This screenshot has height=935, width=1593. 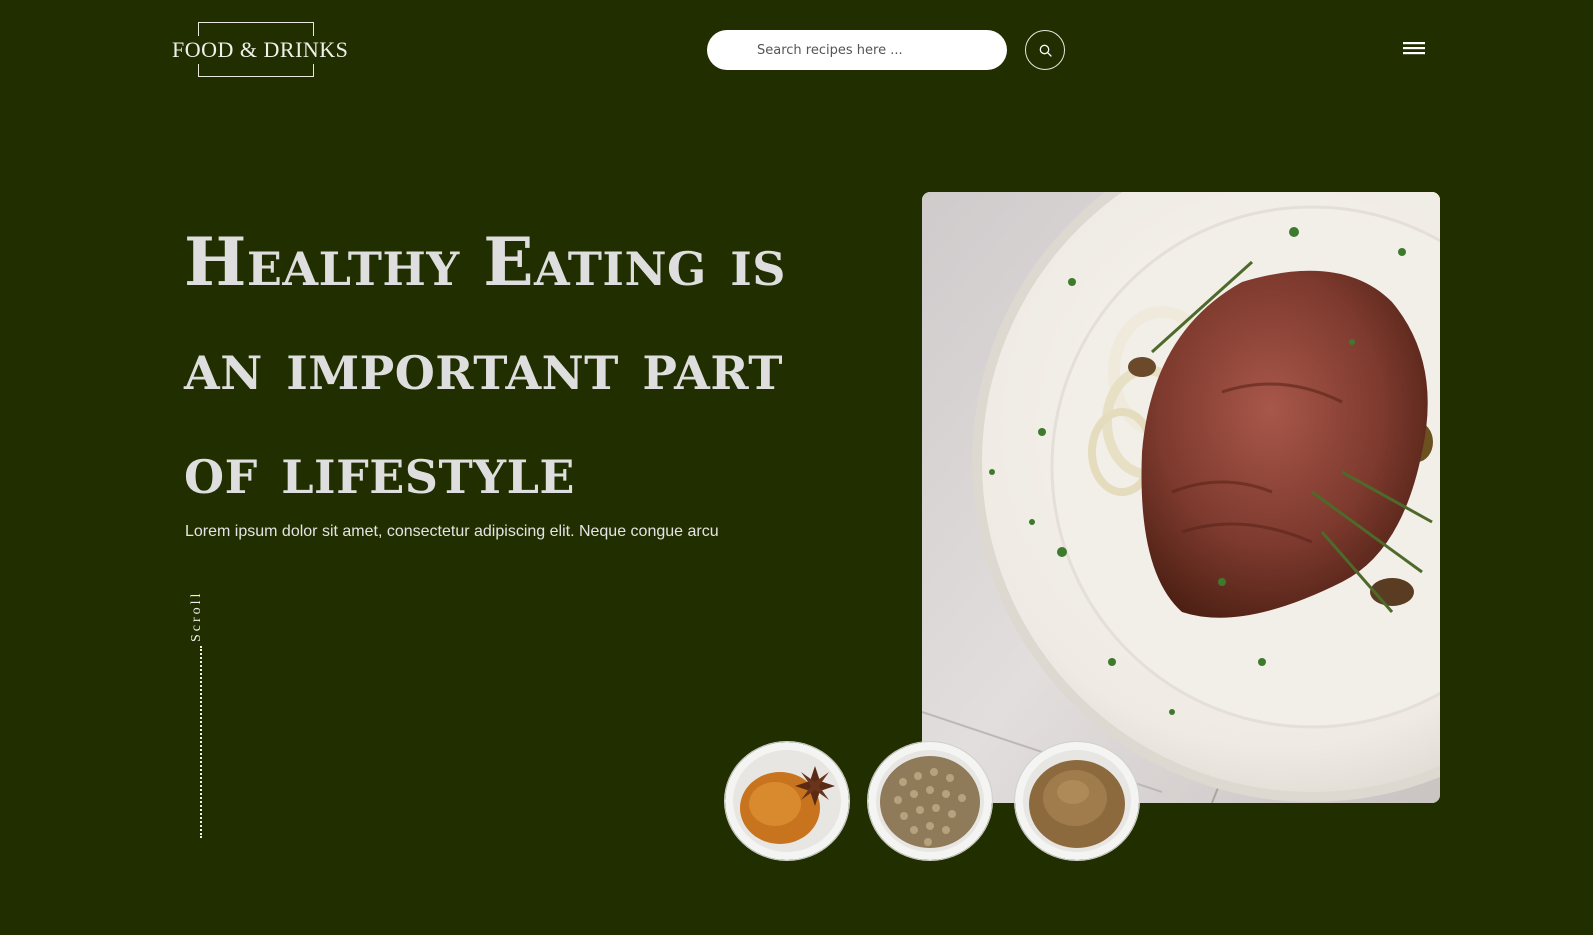 I want to click on scroll-indicator-line, so click(x=201, y=742).